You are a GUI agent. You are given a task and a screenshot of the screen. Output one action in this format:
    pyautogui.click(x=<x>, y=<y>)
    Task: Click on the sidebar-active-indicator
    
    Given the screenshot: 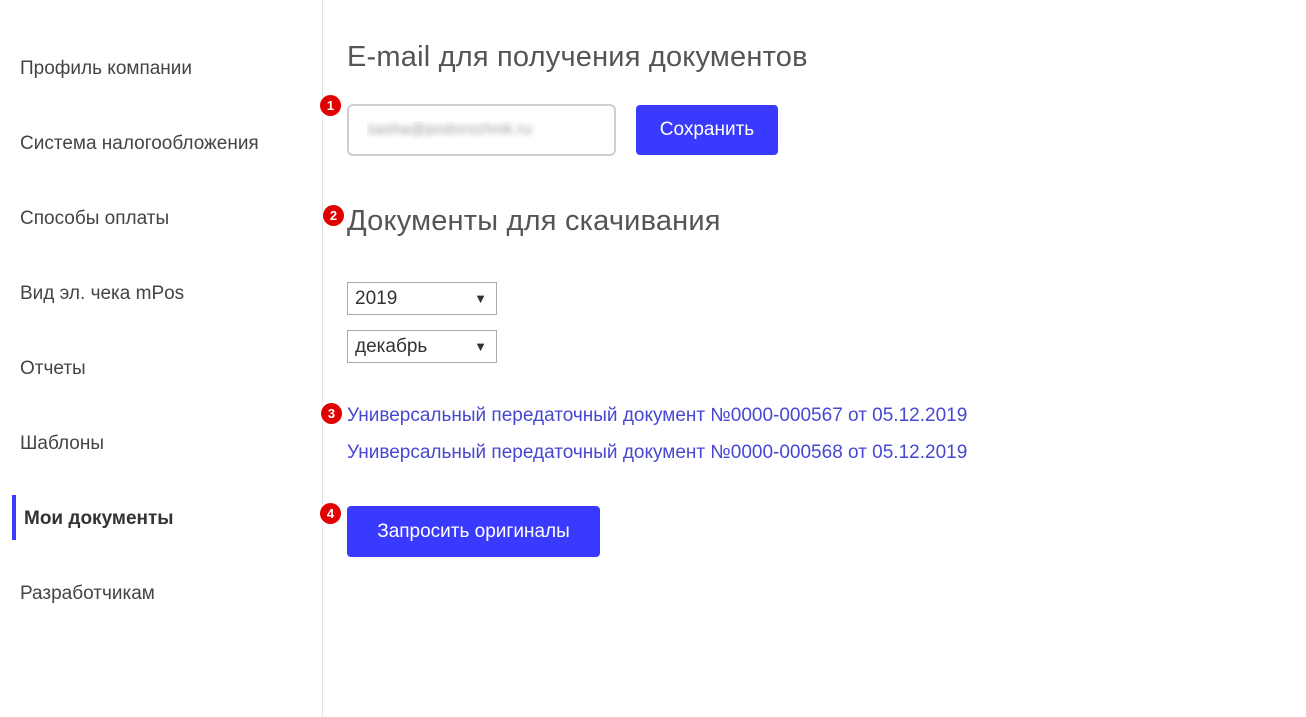 What is the action you would take?
    pyautogui.click(x=14, y=517)
    